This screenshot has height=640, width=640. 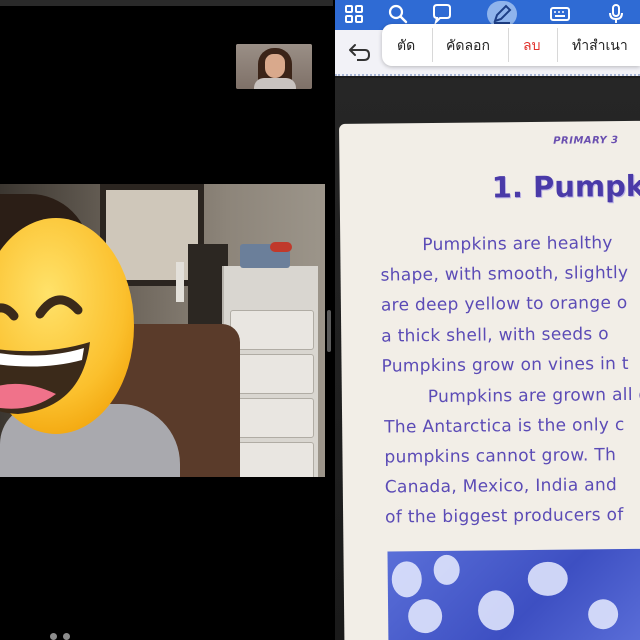 What do you see at coordinates (354, 14) in the screenshot?
I see `grid-icon` at bounding box center [354, 14].